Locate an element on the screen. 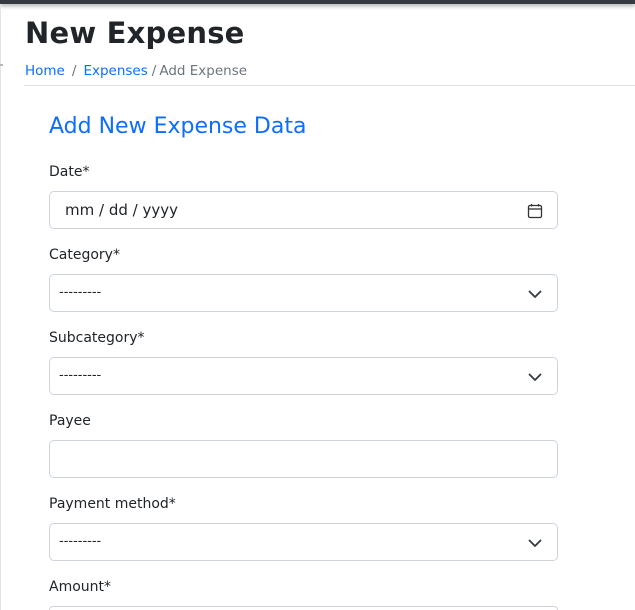  amount-label: Amount* is located at coordinates (80, 587).